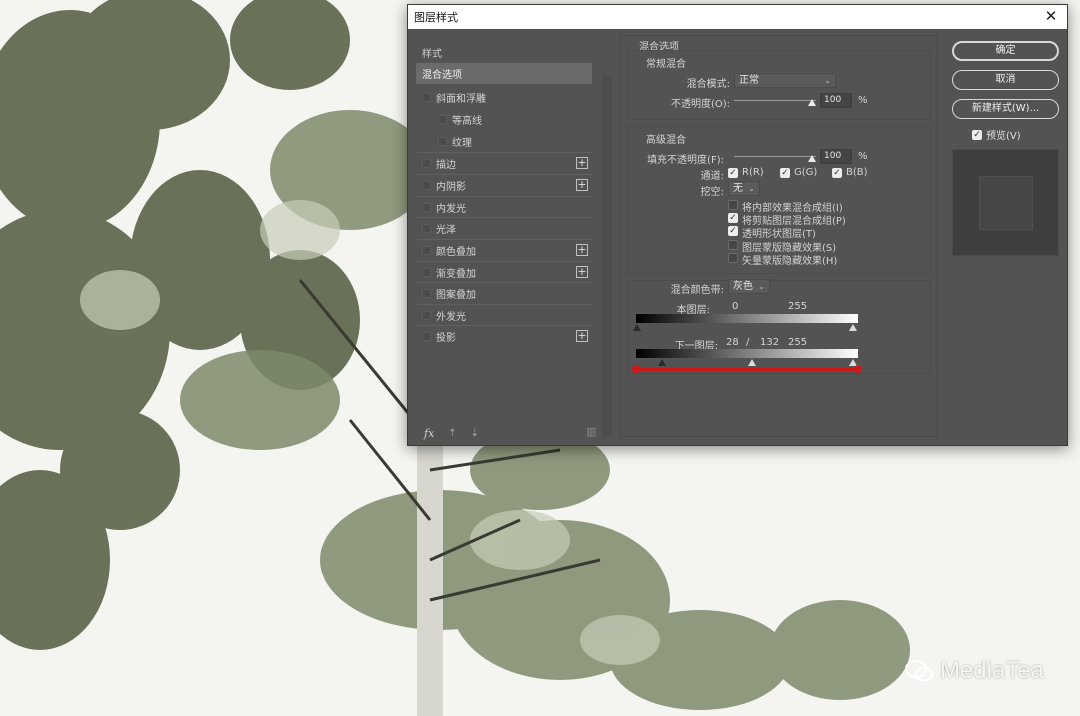 This screenshot has height=716, width=1080. I want to click on opacity-input: 100, so click(836, 100).